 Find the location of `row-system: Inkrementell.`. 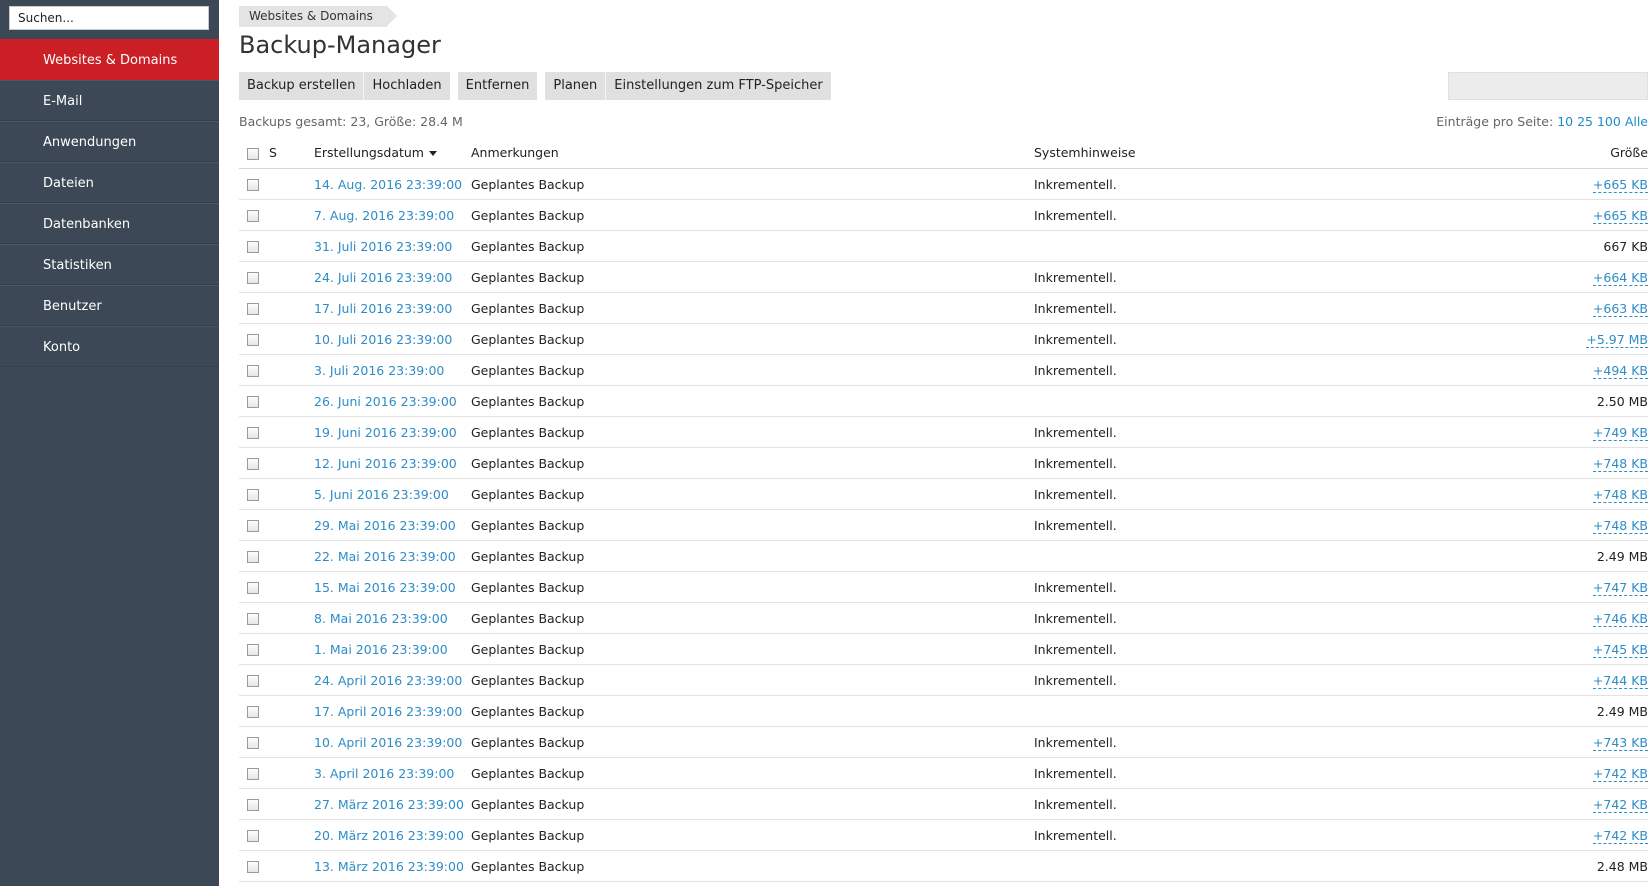

row-system: Inkrementell. is located at coordinates (1075, 277).